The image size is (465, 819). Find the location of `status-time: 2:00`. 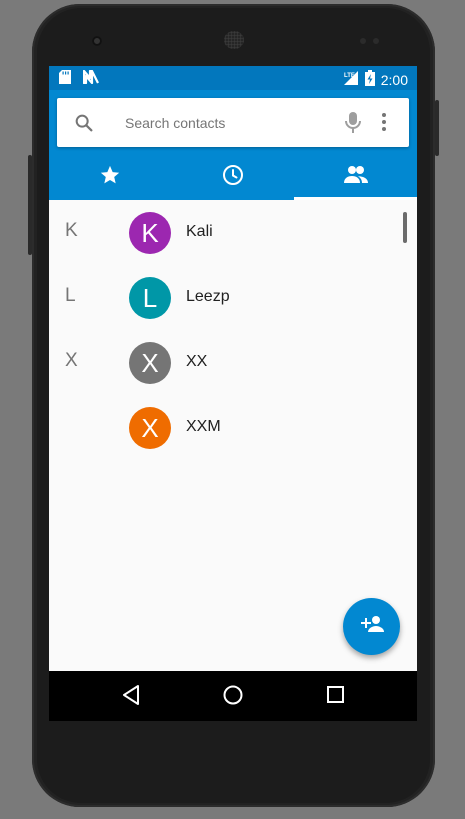

status-time: 2:00 is located at coordinates (394, 79).